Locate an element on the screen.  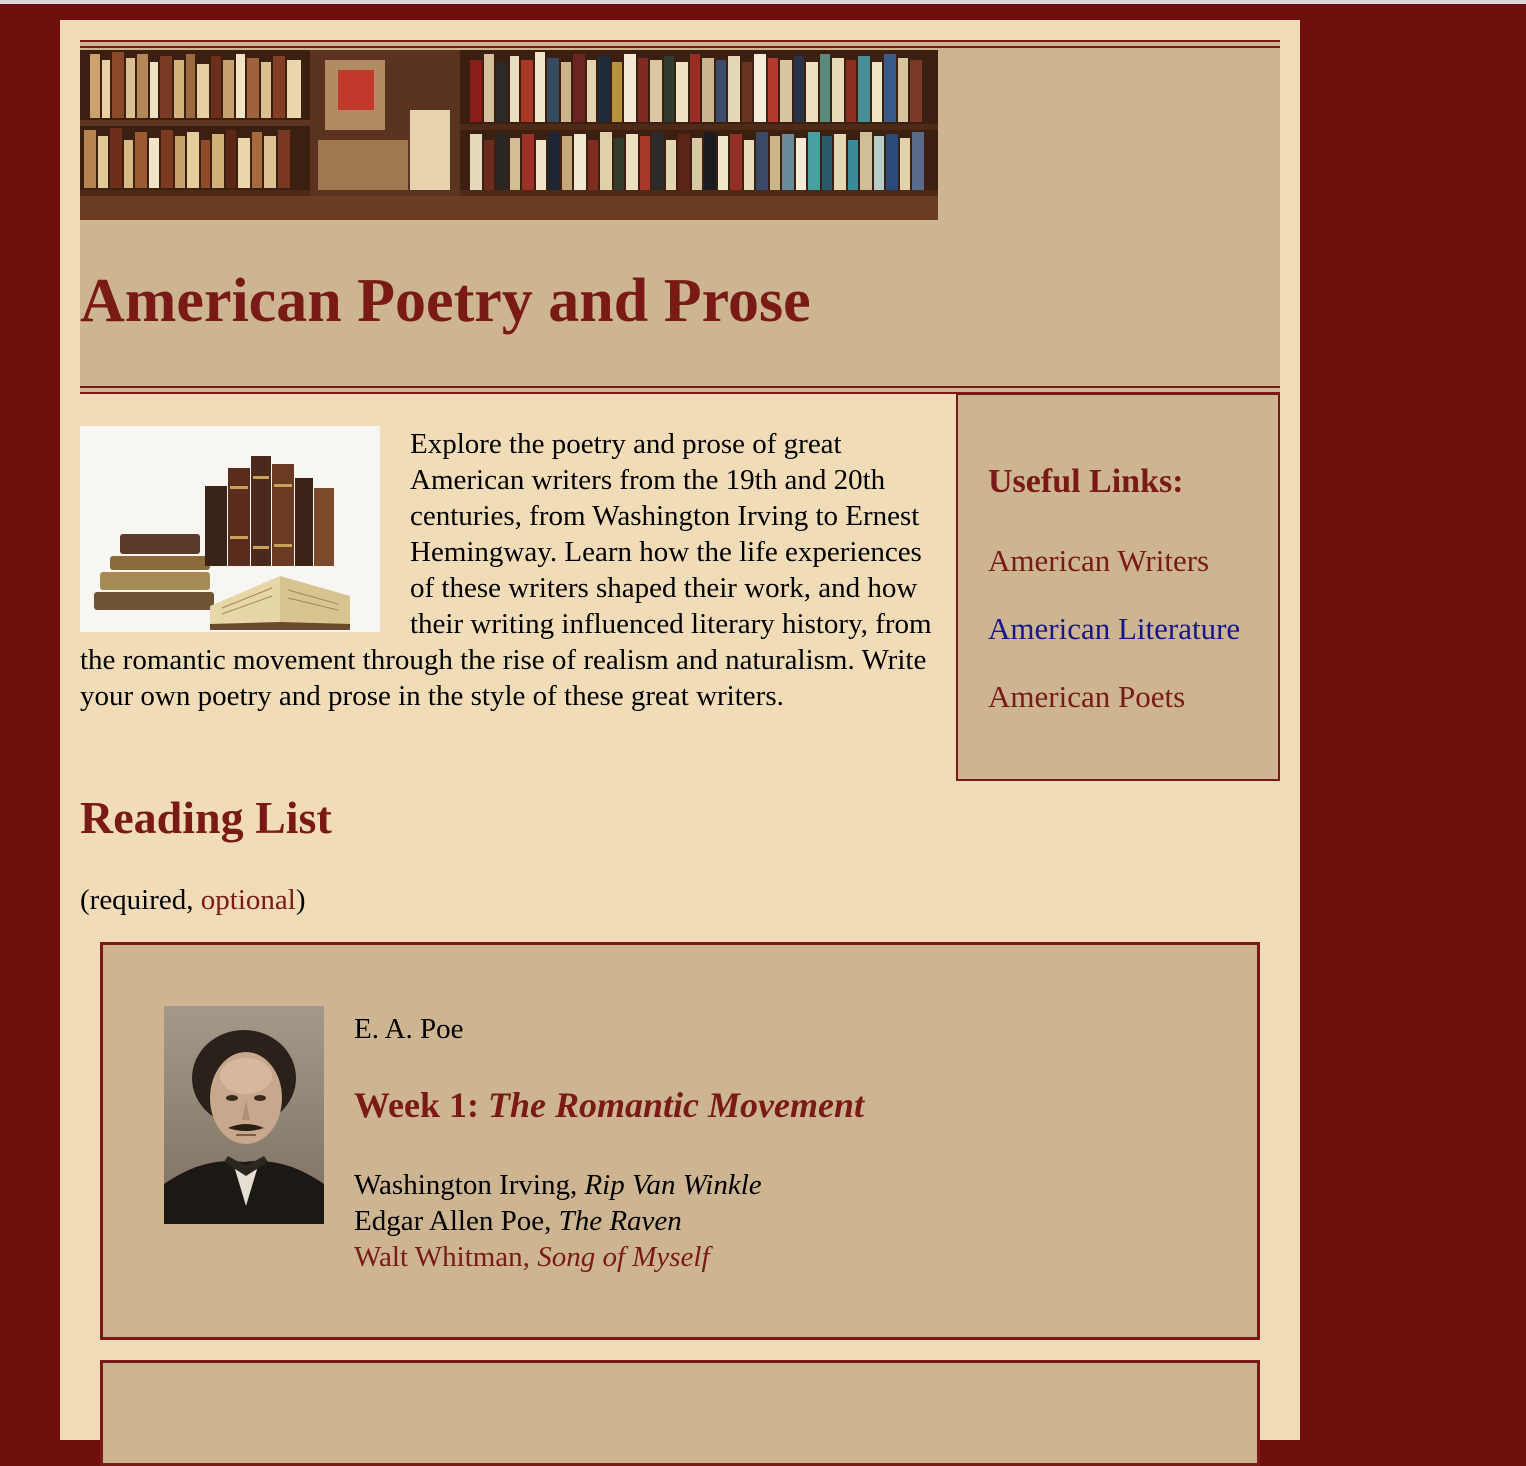
list-item: Washington Irving, Rip Van Winkle is located at coordinates (558, 1185).